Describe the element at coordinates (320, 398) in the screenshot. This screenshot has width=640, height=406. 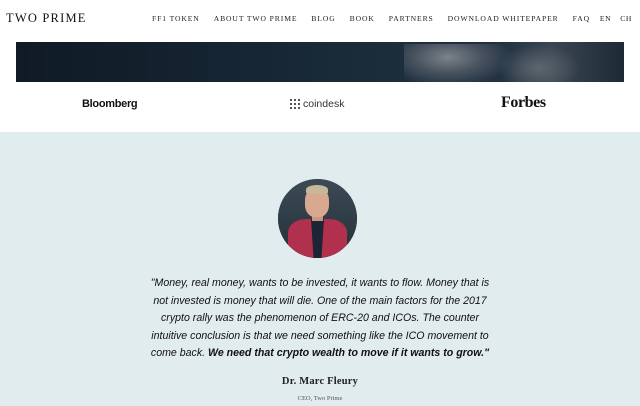
I see `author-role: CEO, Two Prime` at that location.